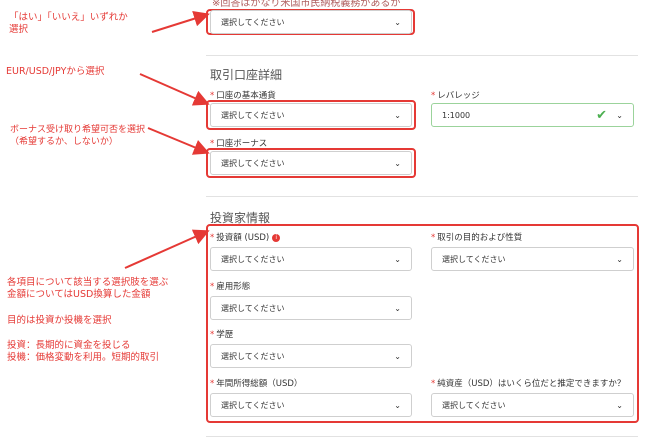 Image resolution: width=650 pixels, height=443 pixels. What do you see at coordinates (532, 259) in the screenshot?
I see `trade-purpose-select: 選択してください ⌄` at bounding box center [532, 259].